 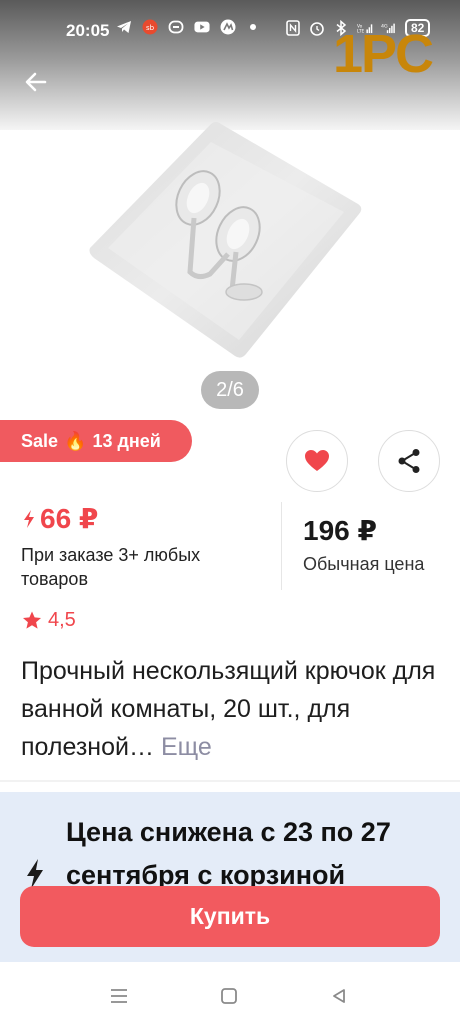 I want to click on more-link: Еще, so click(x=186, y=747).